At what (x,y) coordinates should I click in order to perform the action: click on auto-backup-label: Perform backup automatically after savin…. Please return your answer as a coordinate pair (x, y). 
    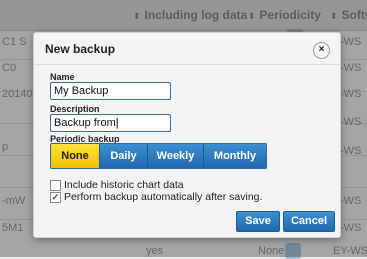
    Looking at the image, I should click on (163, 197).